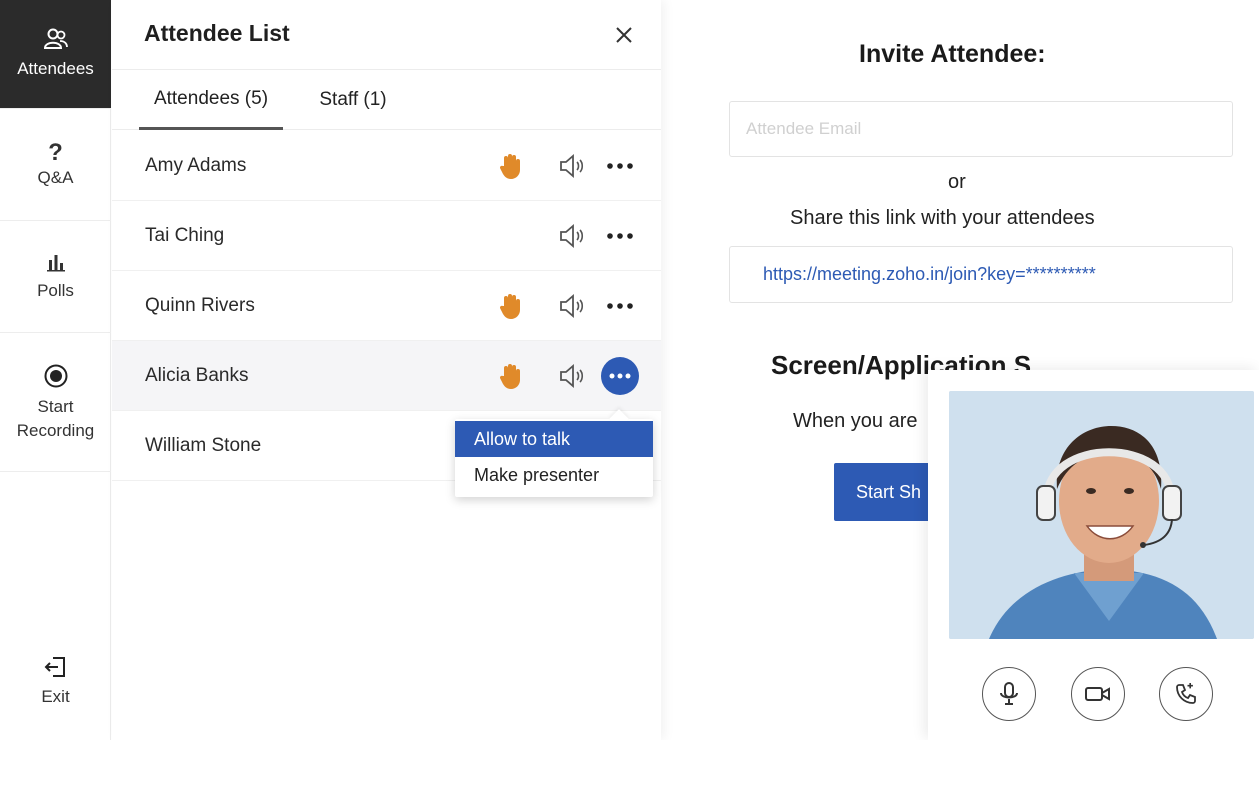 The width and height of the screenshot is (1259, 803). I want to click on attendee-name: Quinn Rivers, so click(200, 305).